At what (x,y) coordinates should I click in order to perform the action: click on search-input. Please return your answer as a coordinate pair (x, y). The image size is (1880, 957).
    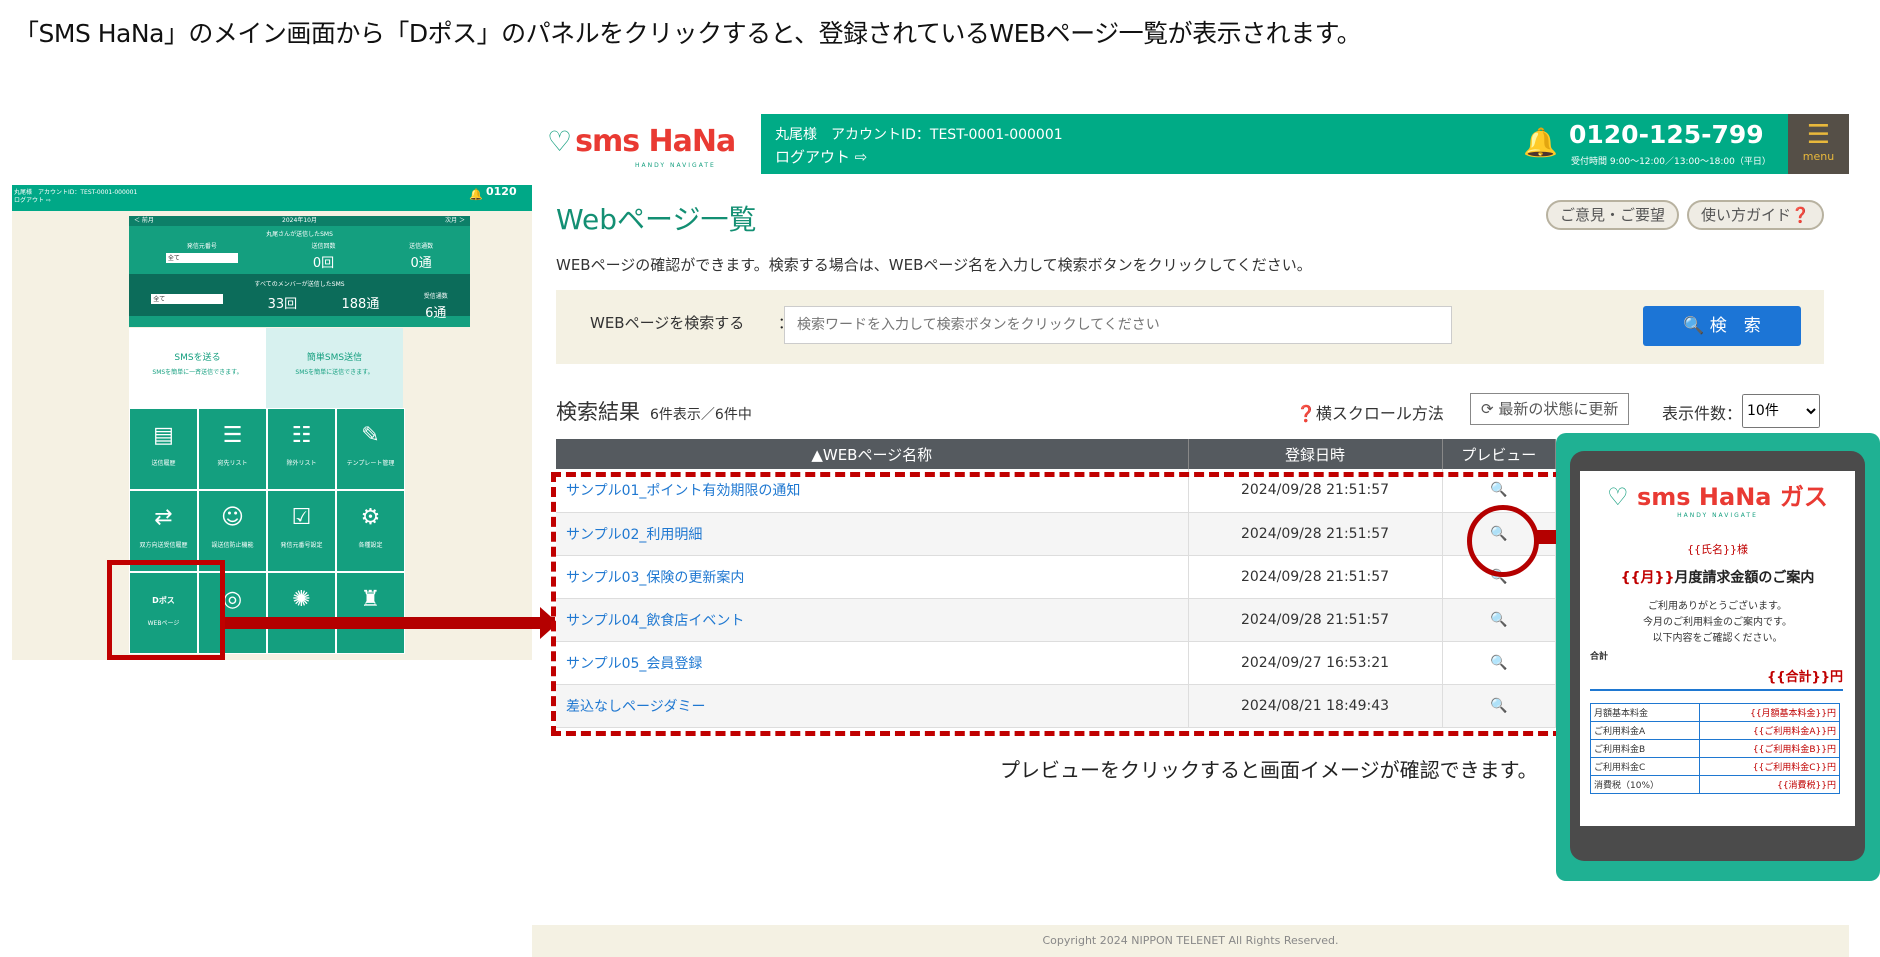
    Looking at the image, I should click on (1118, 325).